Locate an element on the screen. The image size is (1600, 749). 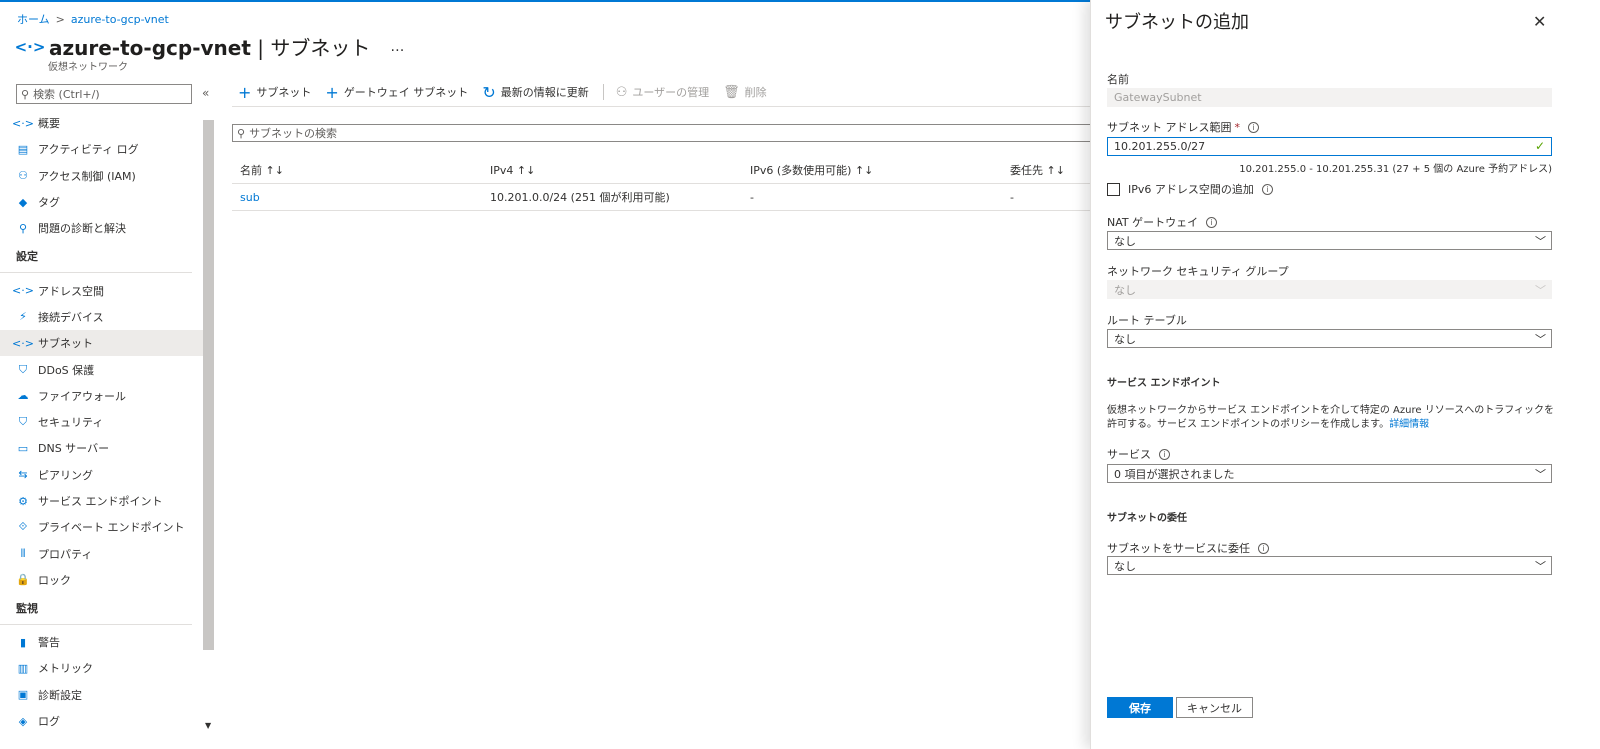
sidebar-item: ▭ DNS サーバー is located at coordinates (104, 448).